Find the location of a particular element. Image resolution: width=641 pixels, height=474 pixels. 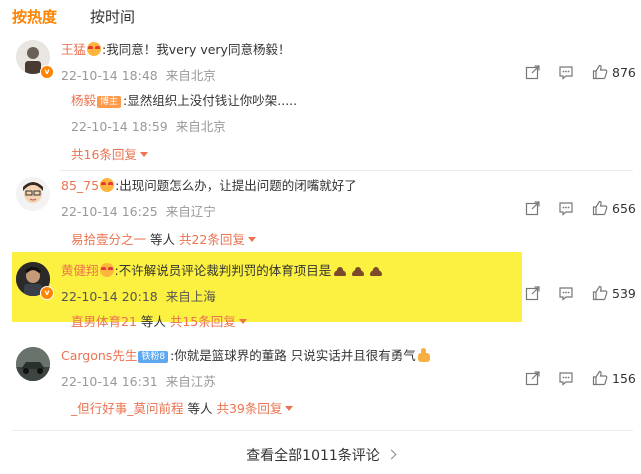

comment-text: :你就是篮球界的董路 只说实话并且很有勇气 is located at coordinates (293, 355).